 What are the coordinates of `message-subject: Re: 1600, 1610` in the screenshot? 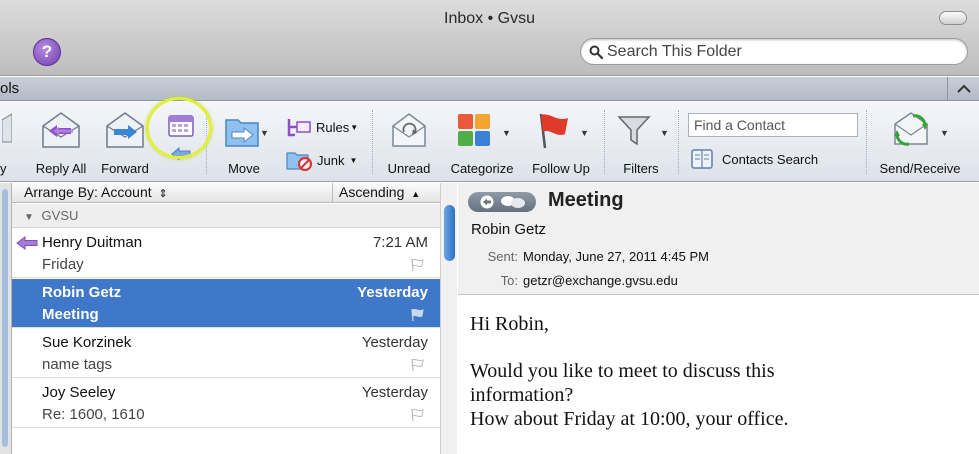 It's located at (93, 414).